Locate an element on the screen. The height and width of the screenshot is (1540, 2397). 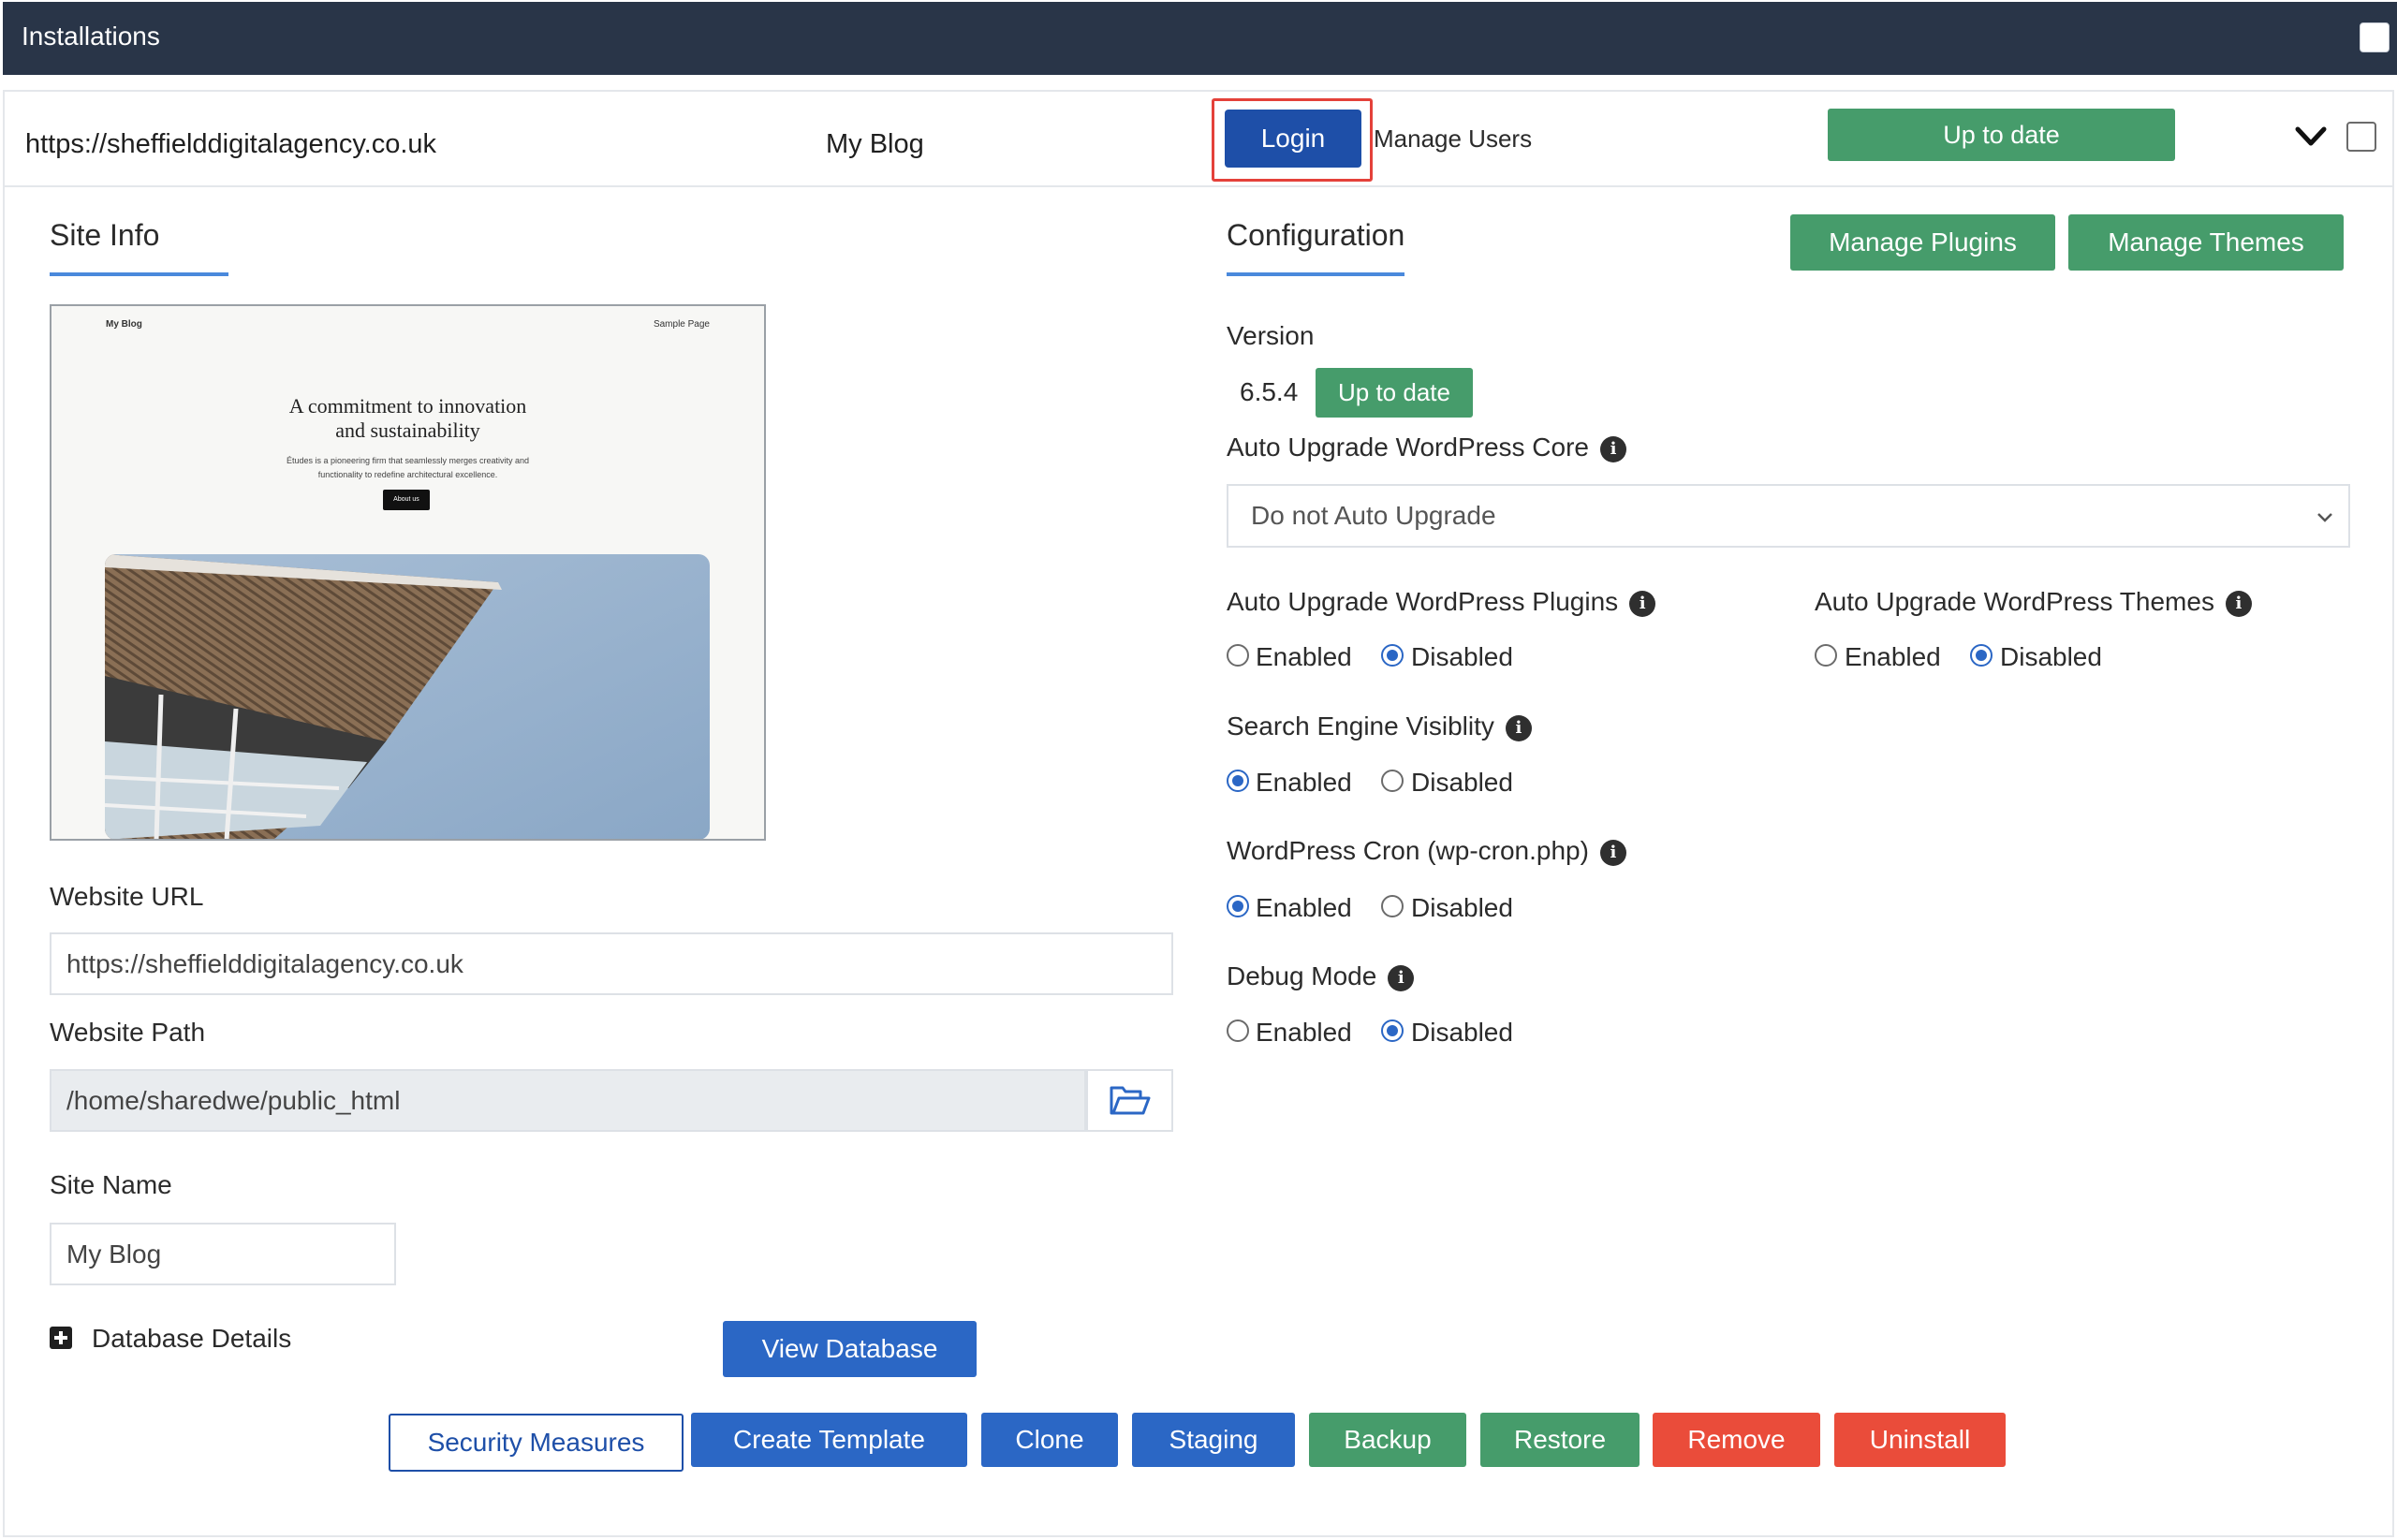
debug-disabled-label: Disabled is located at coordinates (1462, 1033).